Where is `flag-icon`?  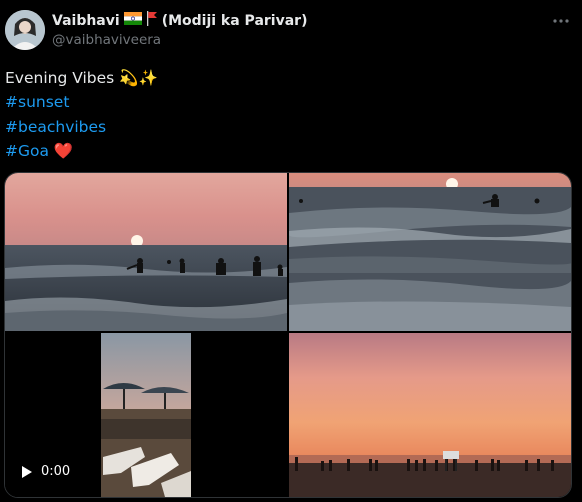 flag-icon is located at coordinates (152, 20).